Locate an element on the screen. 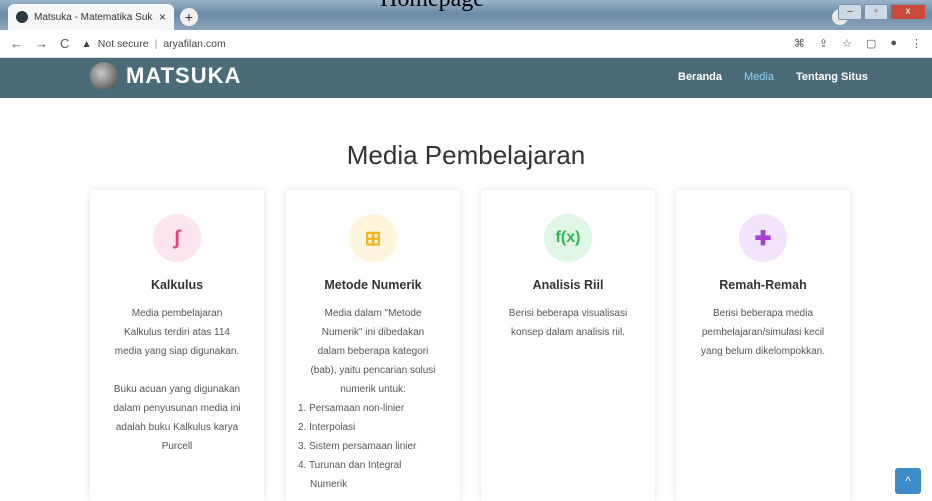 Image resolution: width=932 pixels, height=501 pixels. list-item: 3. Sistem persamaan linier is located at coordinates (357, 446).